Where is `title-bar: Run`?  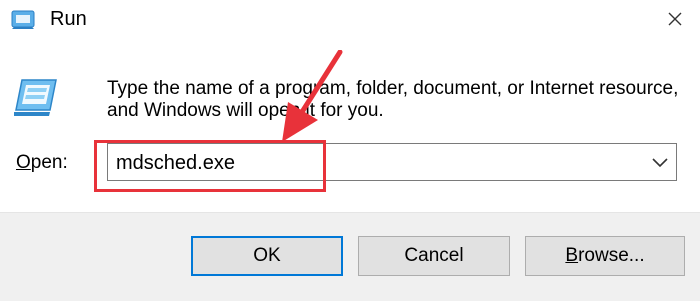 title-bar: Run is located at coordinates (350, 20).